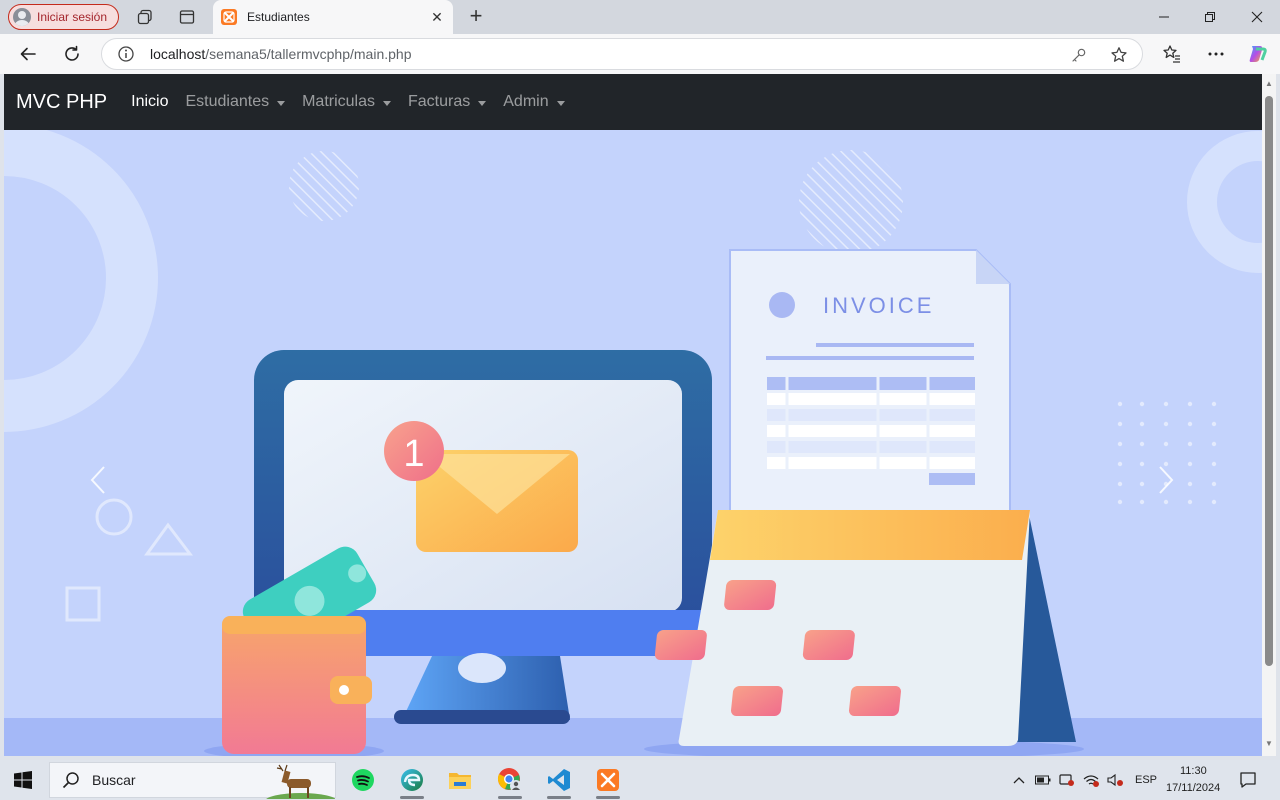  I want to click on nav-item-label: Inicio, so click(150, 101).